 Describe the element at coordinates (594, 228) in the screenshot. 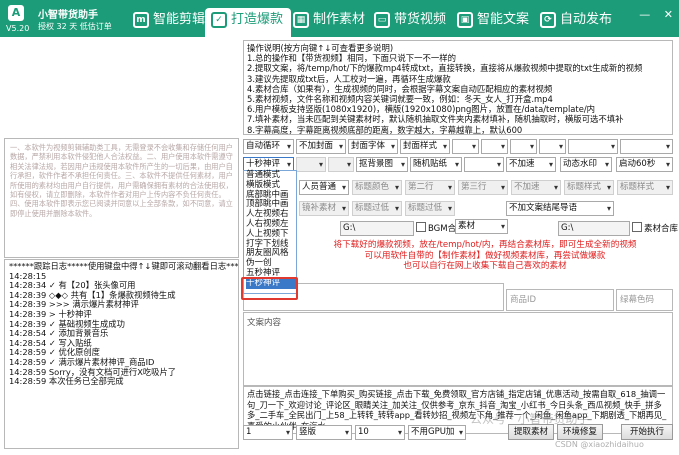

I see `material-path-field: G:\` at that location.